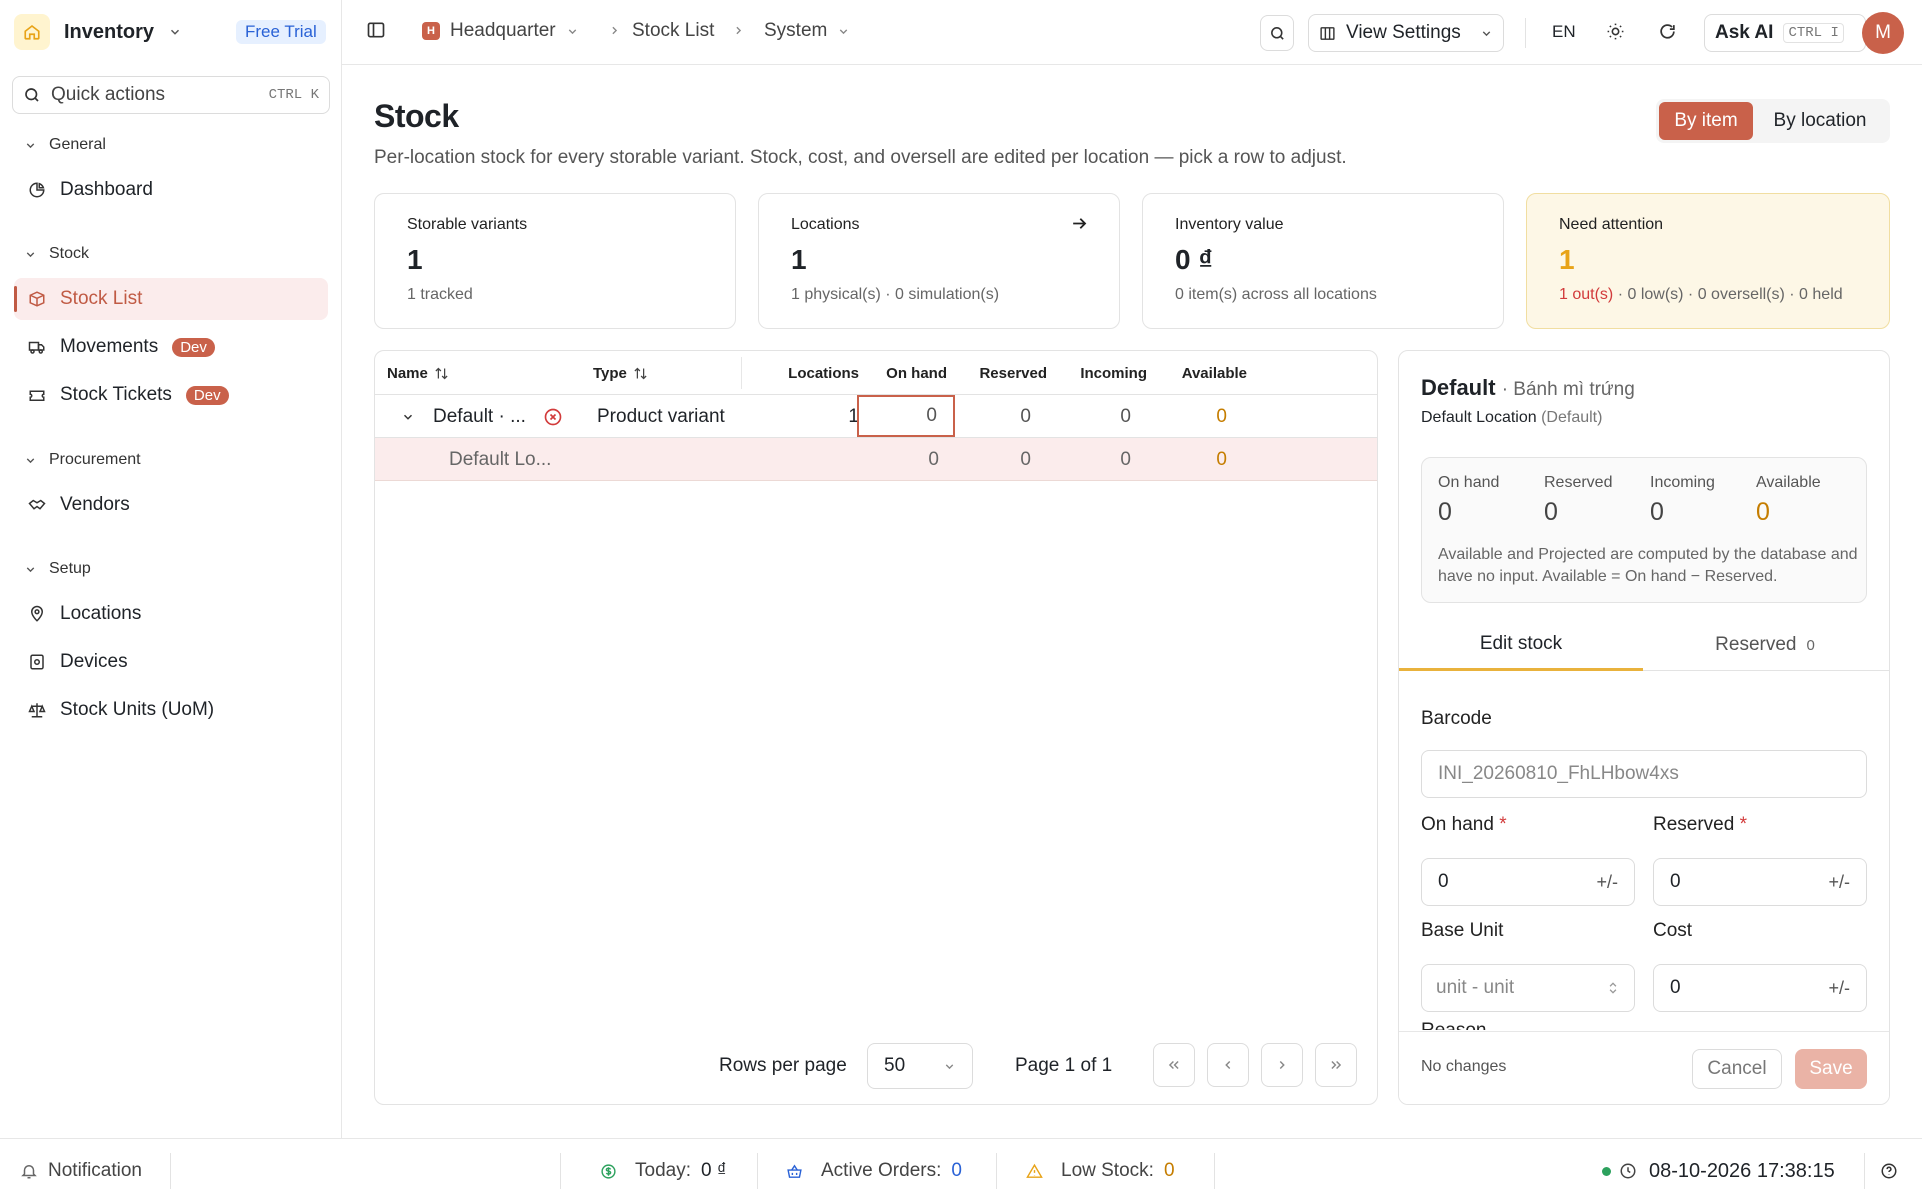 The height and width of the screenshot is (1202, 1922). I want to click on by-location-toggle: By location, so click(1820, 121).